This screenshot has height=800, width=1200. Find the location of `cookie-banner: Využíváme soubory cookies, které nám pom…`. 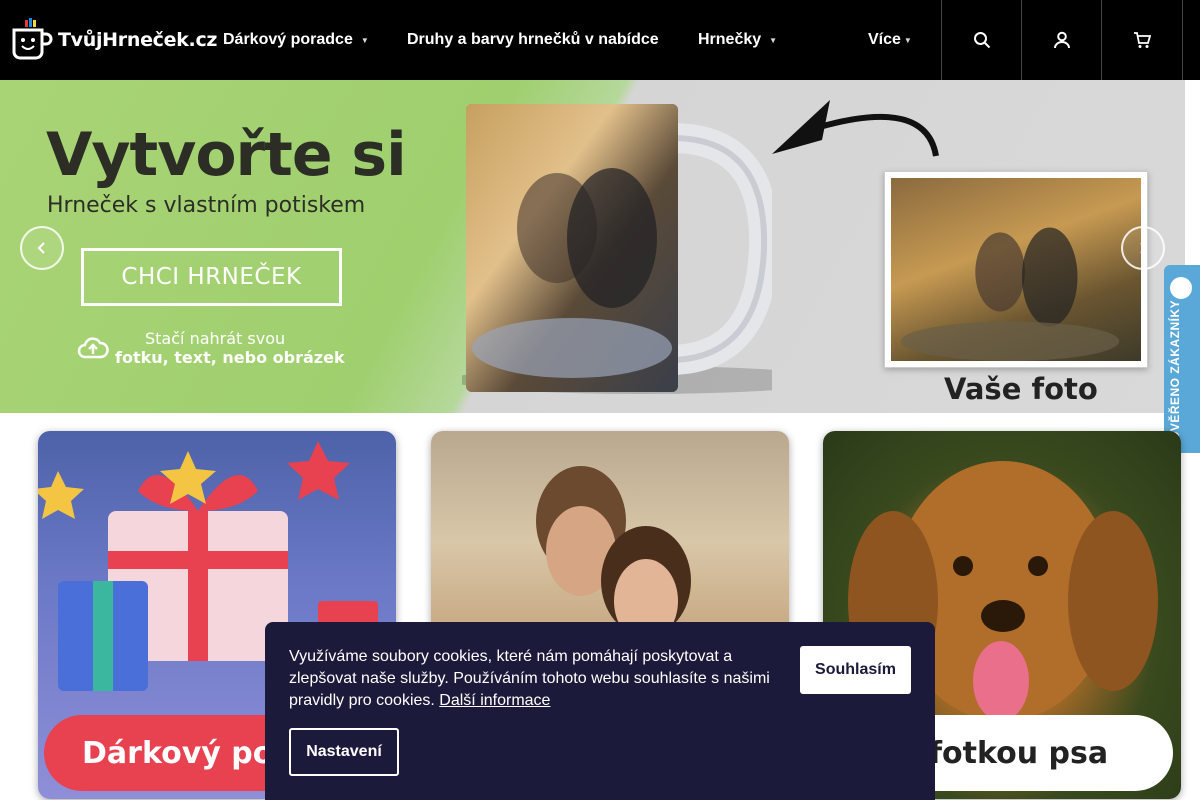

cookie-banner: Využíváme soubory cookies, které nám pom… is located at coordinates (600, 711).